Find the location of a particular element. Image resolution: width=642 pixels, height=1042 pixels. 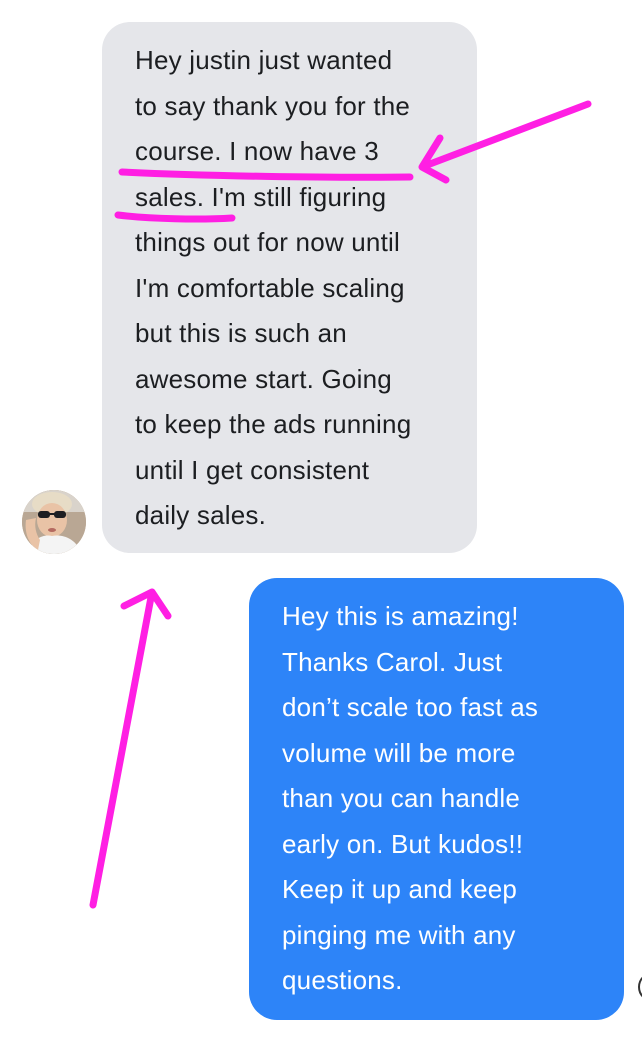

message-line: early on. But kudos!! is located at coordinates (403, 843).